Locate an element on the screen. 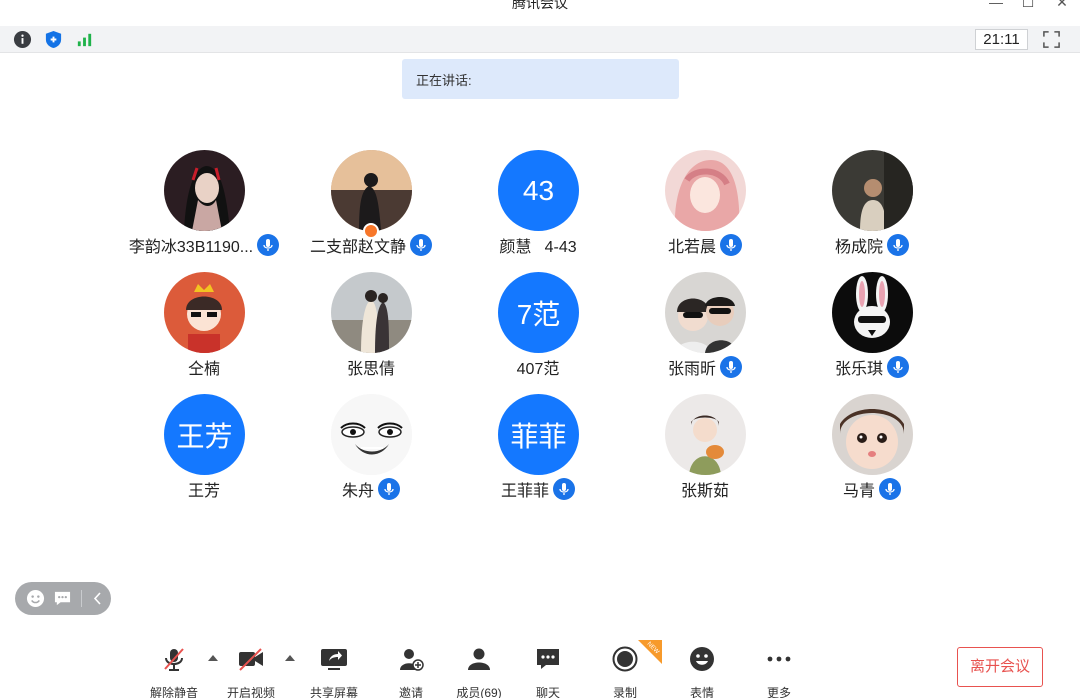 This screenshot has height=698, width=1080. participant-tile: 张思倩 is located at coordinates (371, 331).